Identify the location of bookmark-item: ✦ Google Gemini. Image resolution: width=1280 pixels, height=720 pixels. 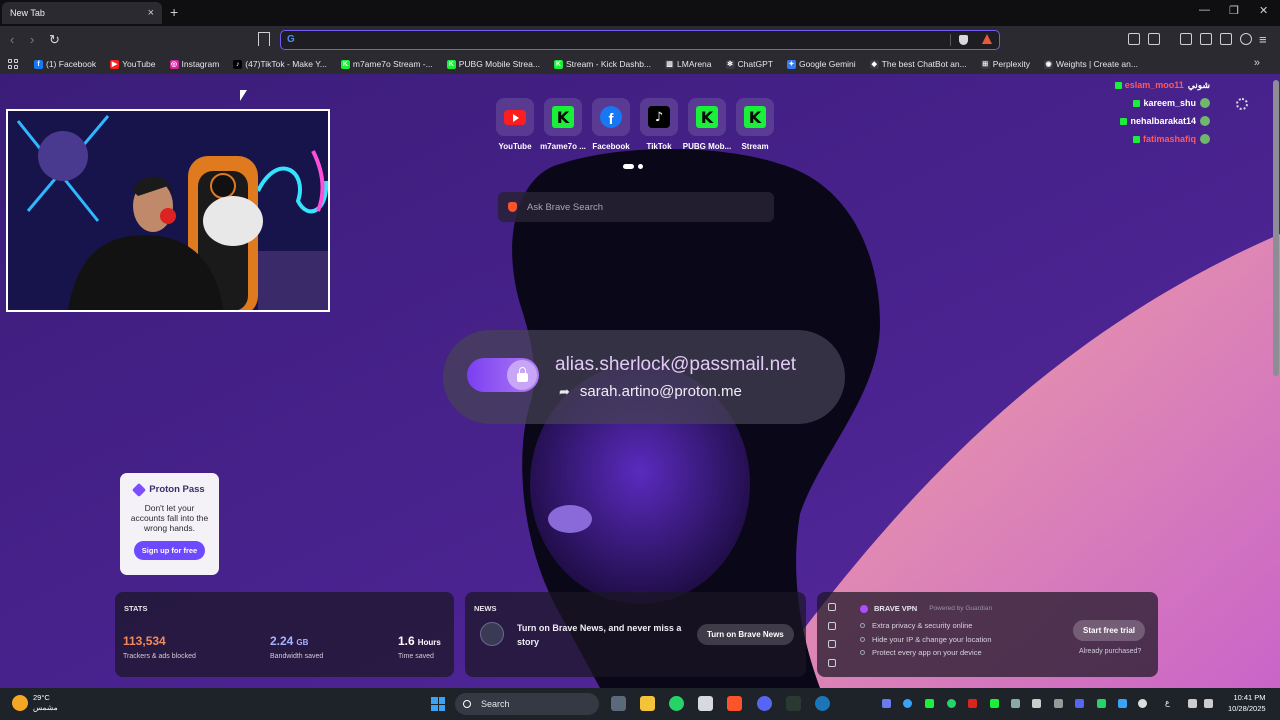
(821, 64).